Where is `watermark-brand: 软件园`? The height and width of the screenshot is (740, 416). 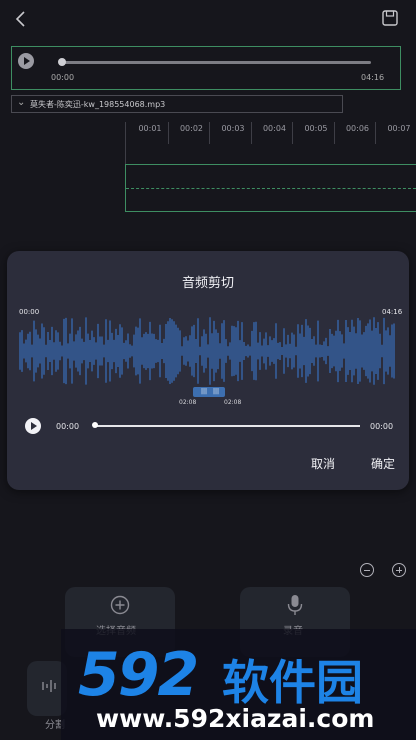
watermark-brand: 软件园 is located at coordinates (292, 683).